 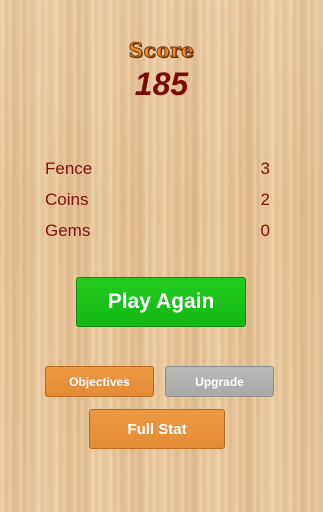 I want to click on stat-value-coins: 2, so click(x=265, y=199).